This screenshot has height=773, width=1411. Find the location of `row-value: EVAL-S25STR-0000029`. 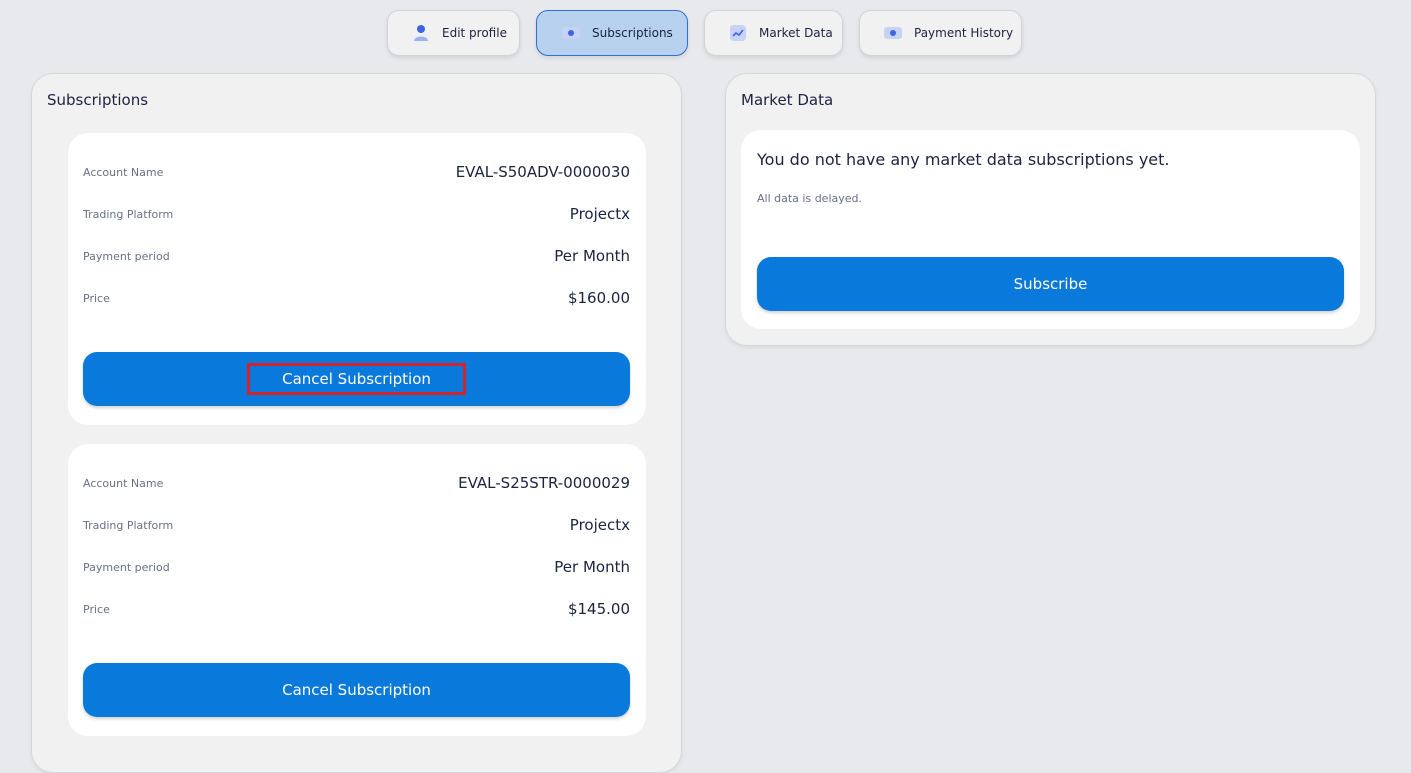

row-value: EVAL-S25STR-0000029 is located at coordinates (544, 483).